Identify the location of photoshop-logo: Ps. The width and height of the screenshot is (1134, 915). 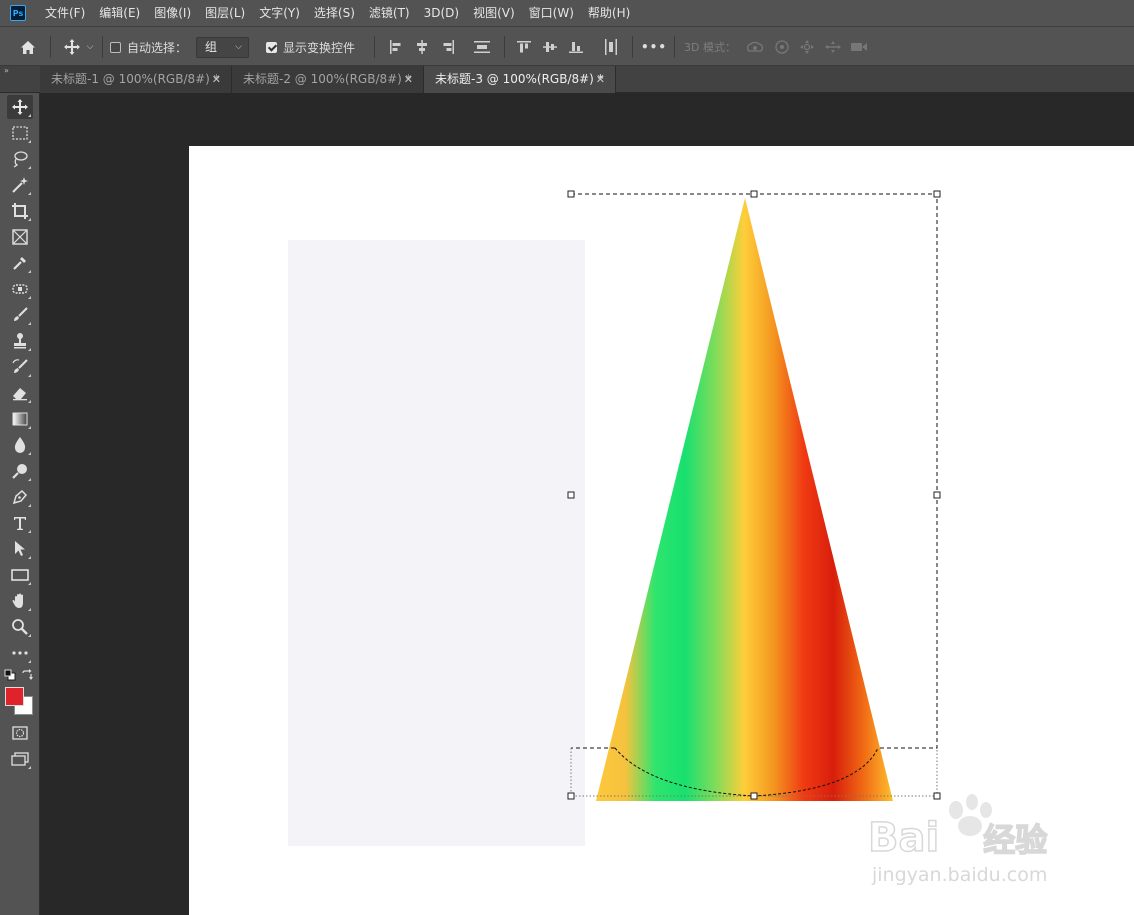
(18, 13).